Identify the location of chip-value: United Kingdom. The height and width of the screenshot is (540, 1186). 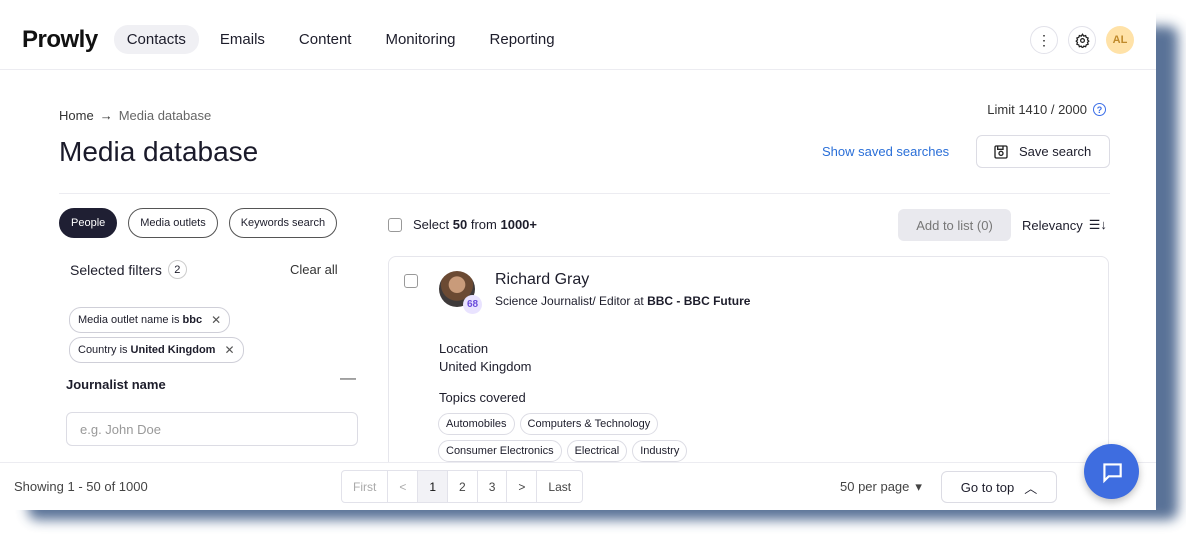
(173, 350).